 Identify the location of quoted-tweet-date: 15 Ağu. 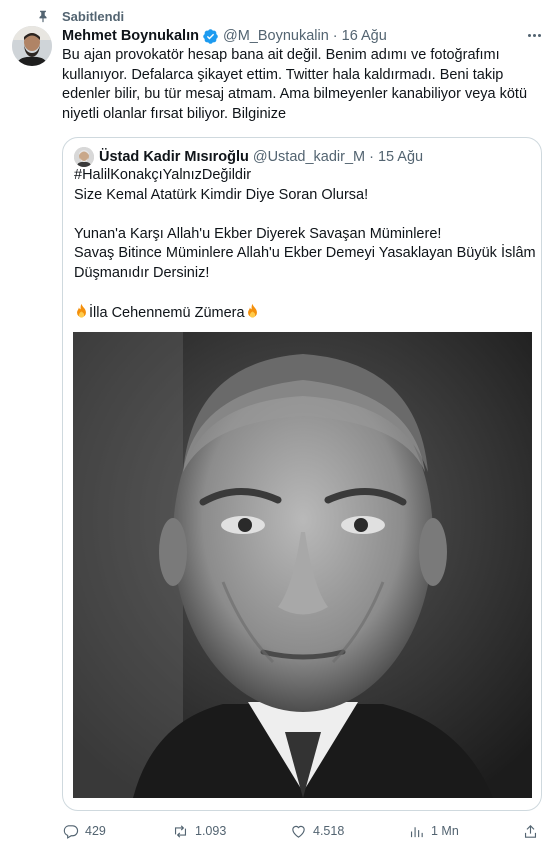
(400, 157).